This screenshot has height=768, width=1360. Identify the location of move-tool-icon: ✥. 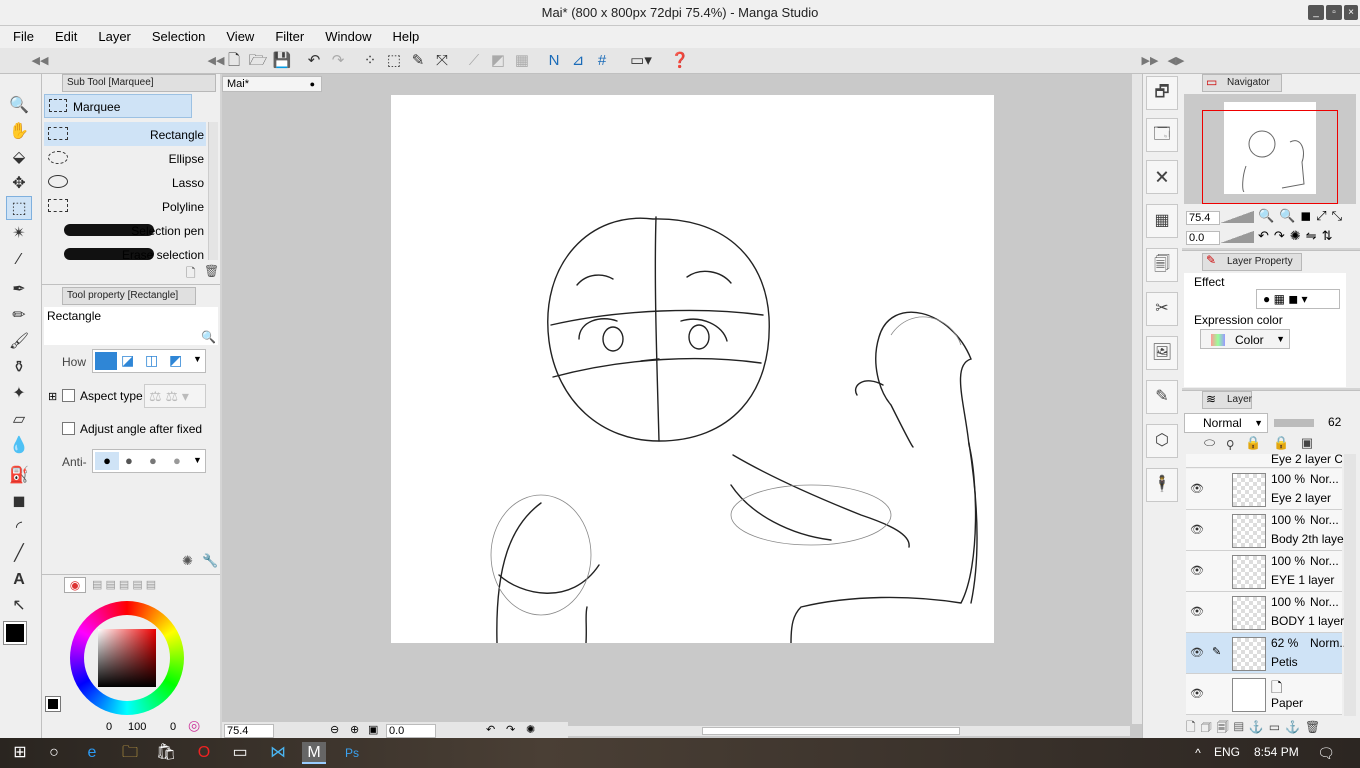
(19, 184).